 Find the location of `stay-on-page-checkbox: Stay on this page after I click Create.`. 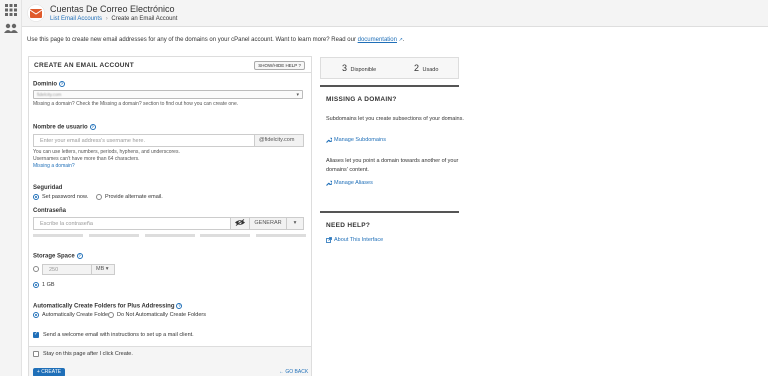

stay-on-page-checkbox: Stay on this page after I click Create. is located at coordinates (83, 354).